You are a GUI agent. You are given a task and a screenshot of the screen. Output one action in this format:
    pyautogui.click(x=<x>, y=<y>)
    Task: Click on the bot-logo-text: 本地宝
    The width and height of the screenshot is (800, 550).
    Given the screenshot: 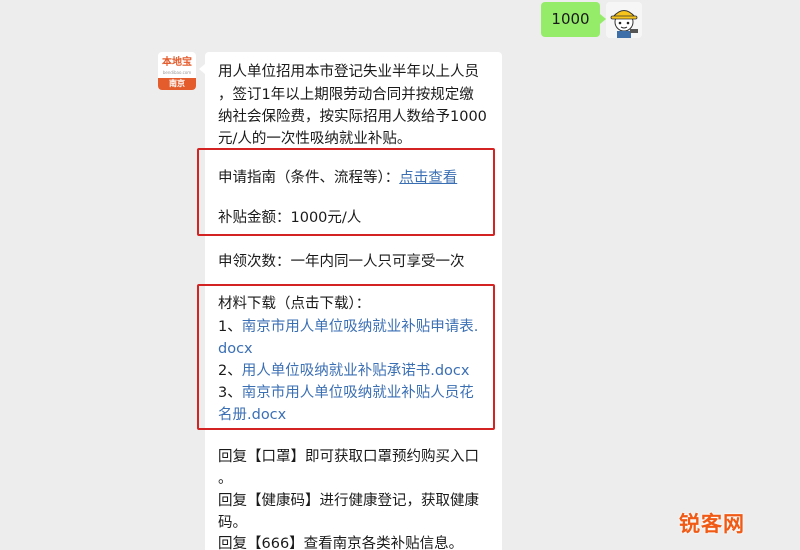 What is the action you would take?
    pyautogui.click(x=177, y=62)
    